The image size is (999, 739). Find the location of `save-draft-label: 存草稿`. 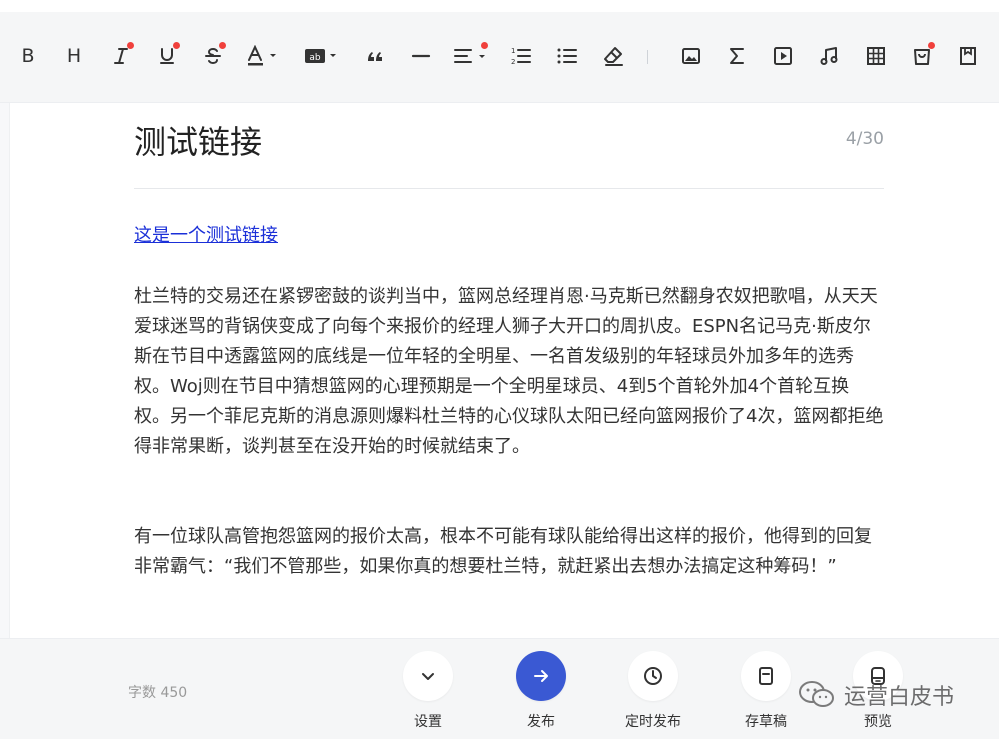

save-draft-label: 存草稿 is located at coordinates (766, 722).